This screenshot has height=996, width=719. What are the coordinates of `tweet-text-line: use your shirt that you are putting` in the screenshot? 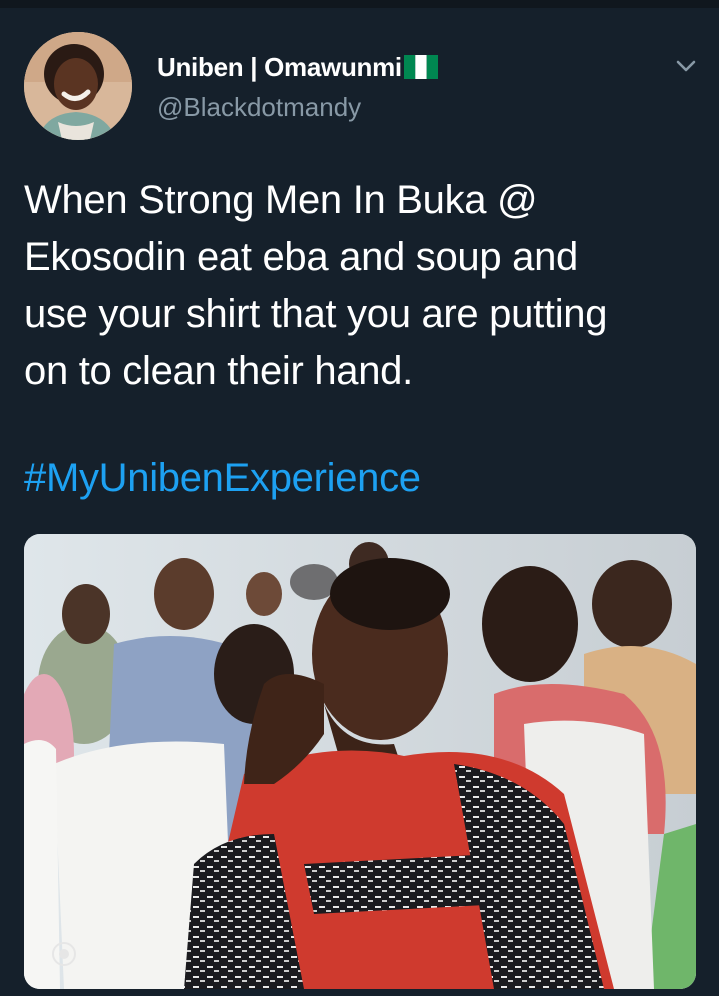 It's located at (316, 314).